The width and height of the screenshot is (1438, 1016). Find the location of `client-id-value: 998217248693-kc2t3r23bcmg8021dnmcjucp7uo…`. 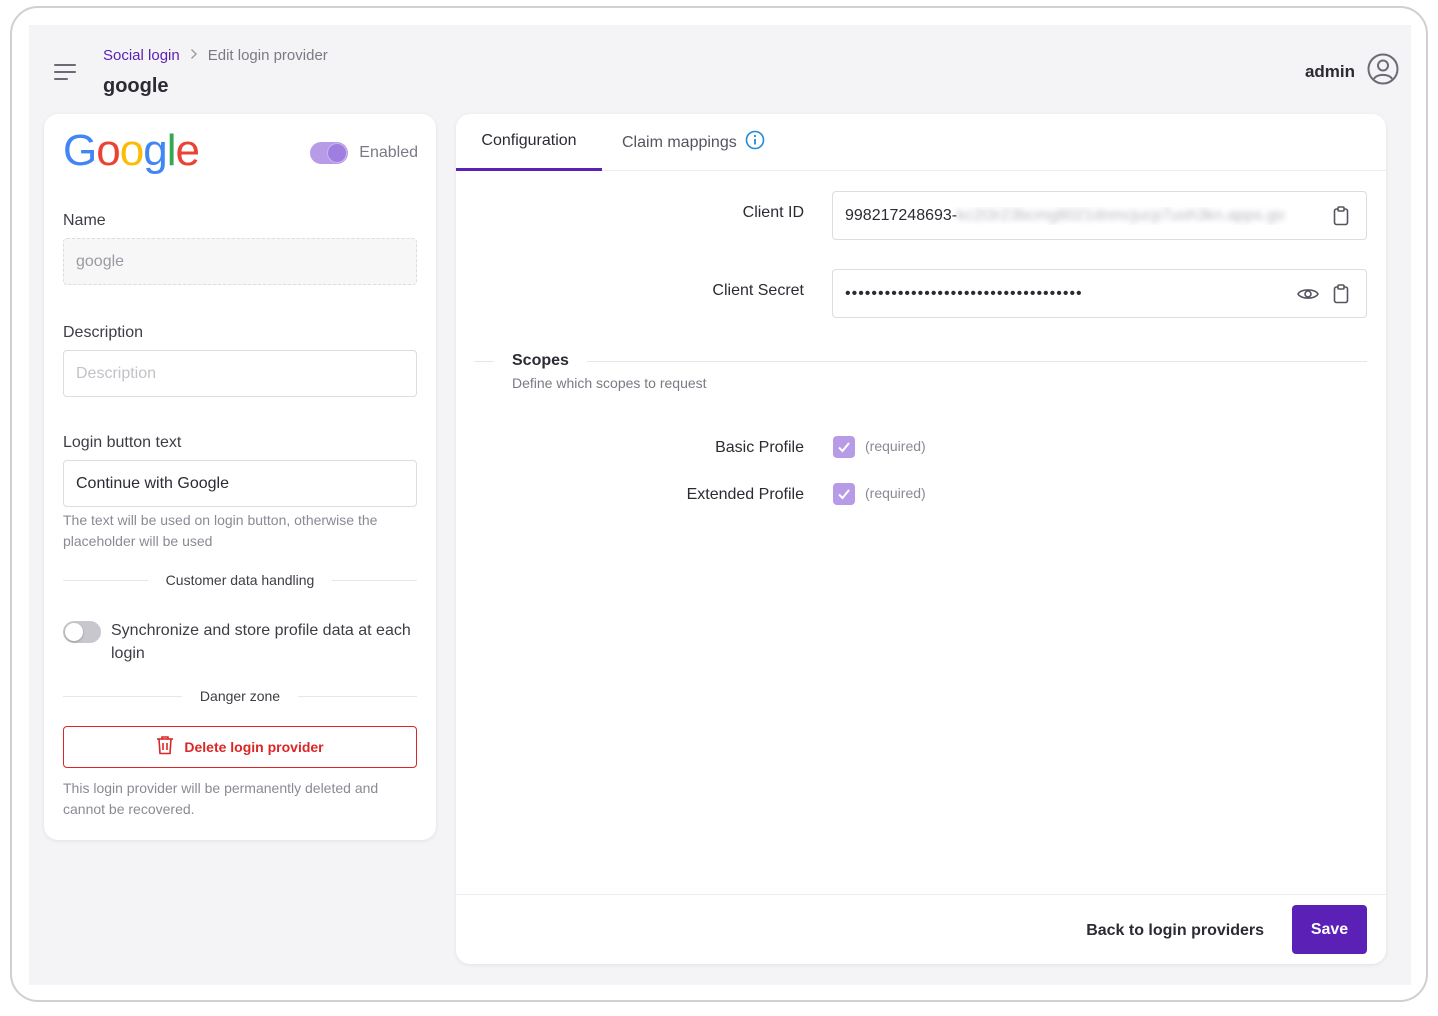

client-id-value: 998217248693-kc2t3r23bcmg8021dnmcjucp7uo… is located at coordinates (1065, 215).